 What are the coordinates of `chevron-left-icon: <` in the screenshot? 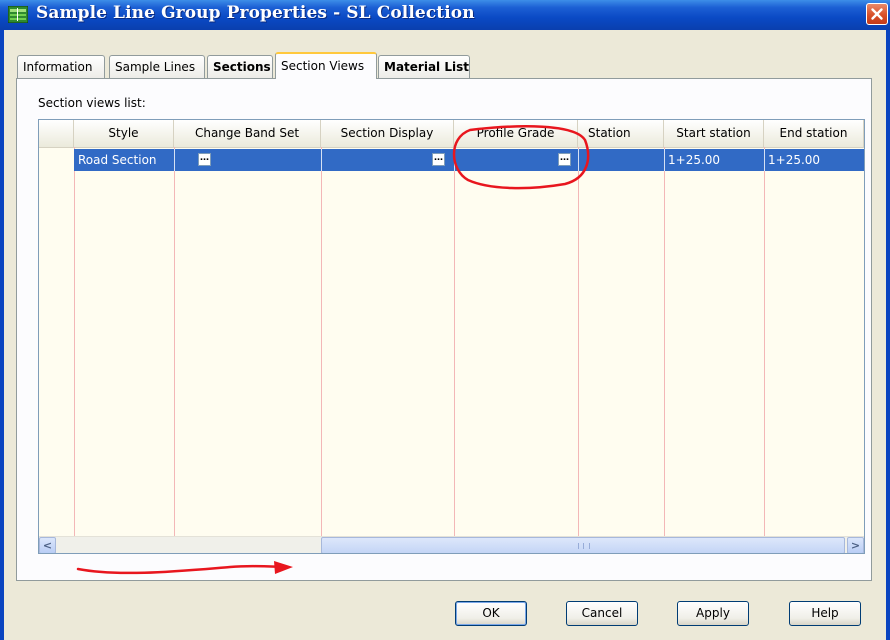 It's located at (47, 545).